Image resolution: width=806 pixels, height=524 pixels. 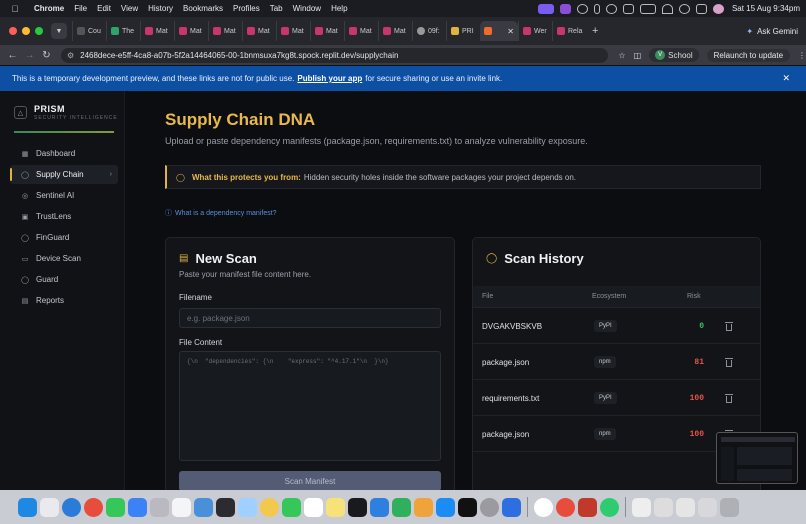 I want to click on openai-icon, so click(x=582, y=8).